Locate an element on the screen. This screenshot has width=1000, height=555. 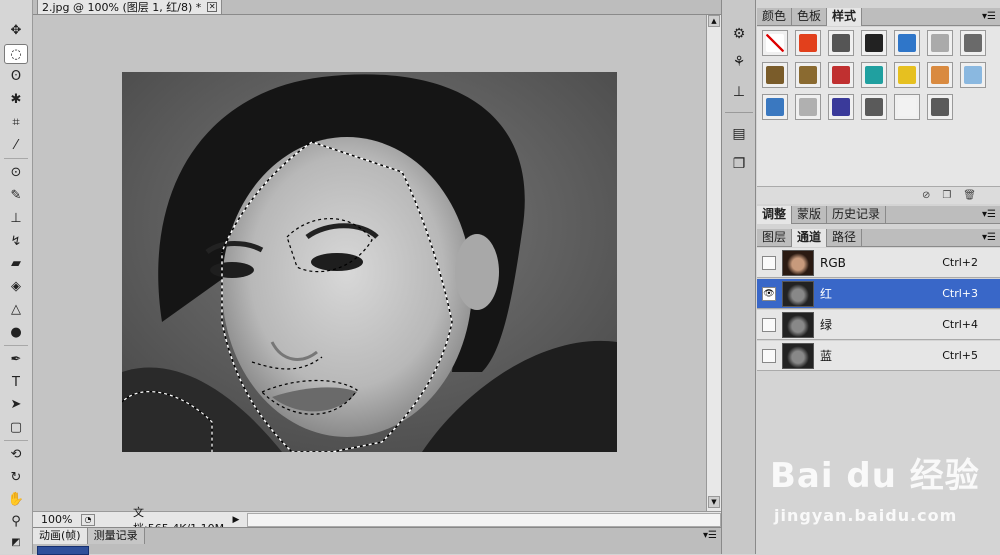
adjust-panel-tabs: 调整 蒙版 历史记录 ▾☰ is located at coordinates (878, 215).